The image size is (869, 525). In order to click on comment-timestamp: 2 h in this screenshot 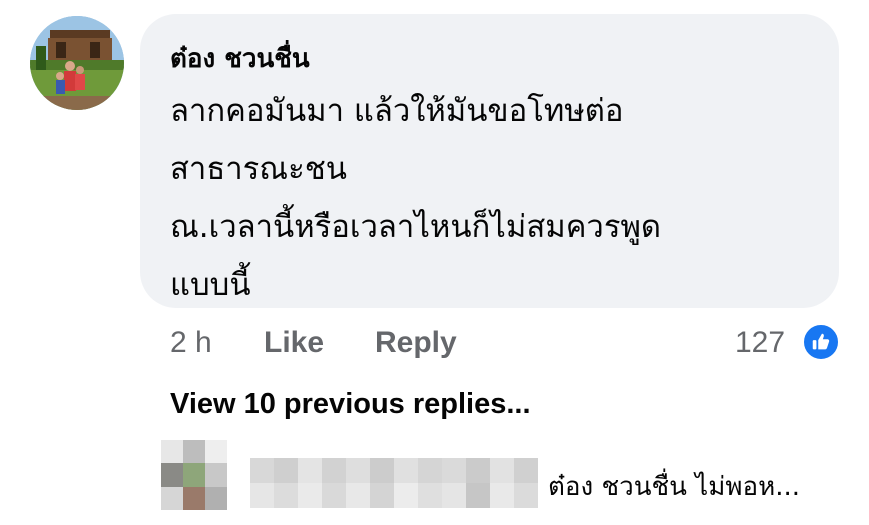, I will do `click(191, 343)`.